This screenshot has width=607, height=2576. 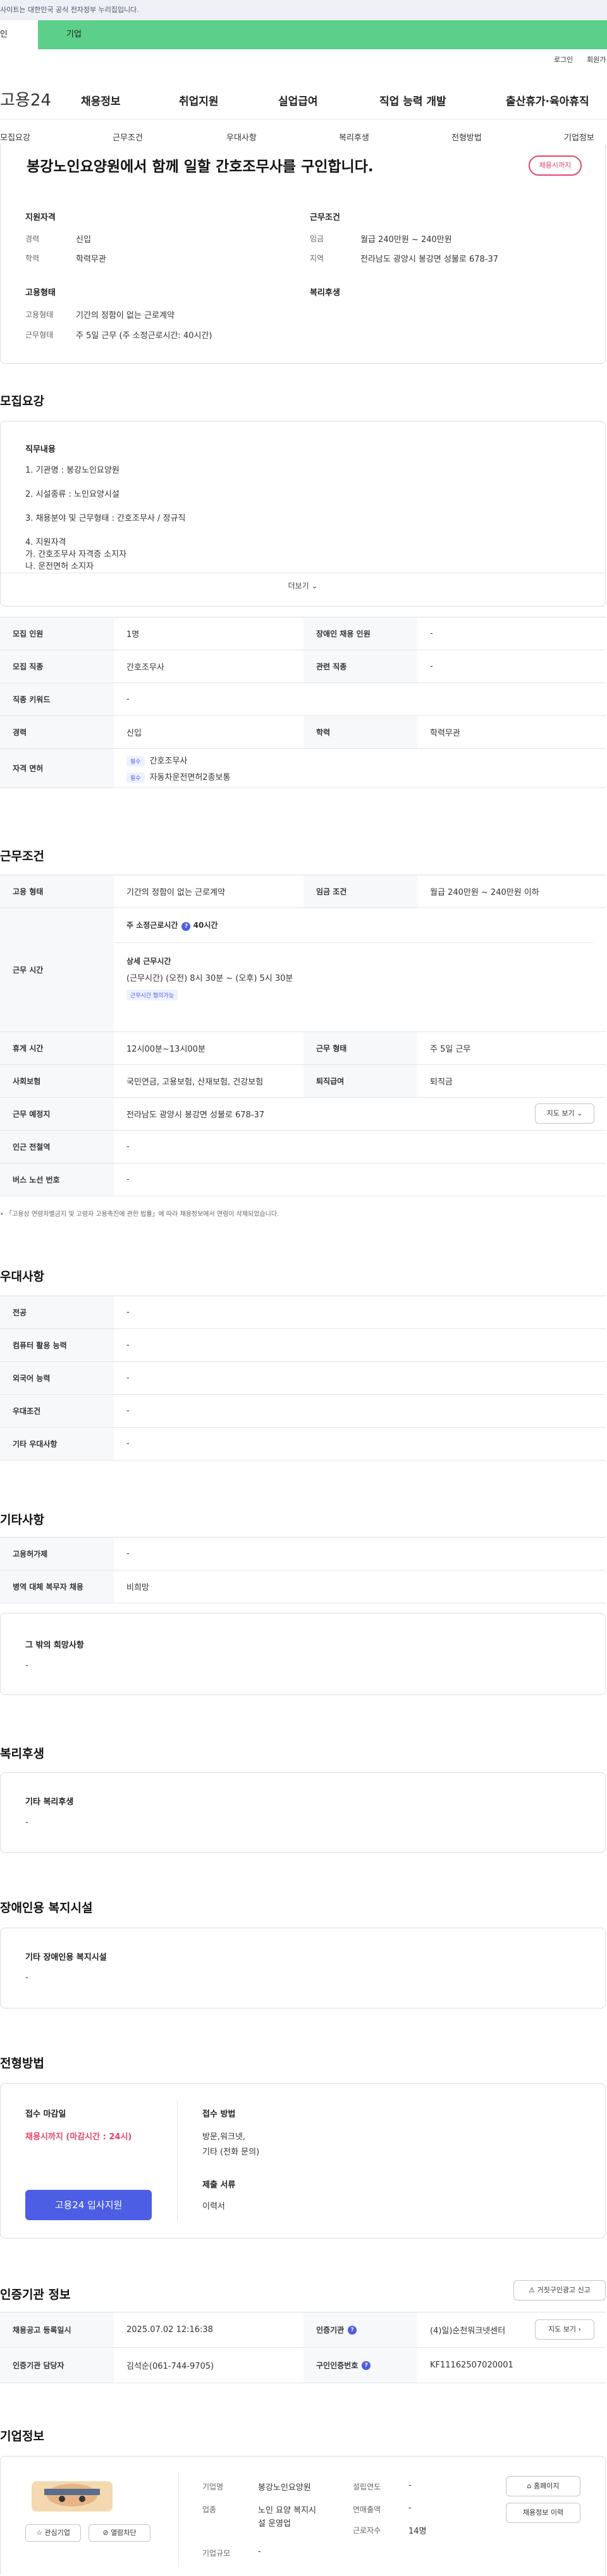 What do you see at coordinates (413, 100) in the screenshot?
I see `gnb-vocational-training: 직업 능력 개발` at bounding box center [413, 100].